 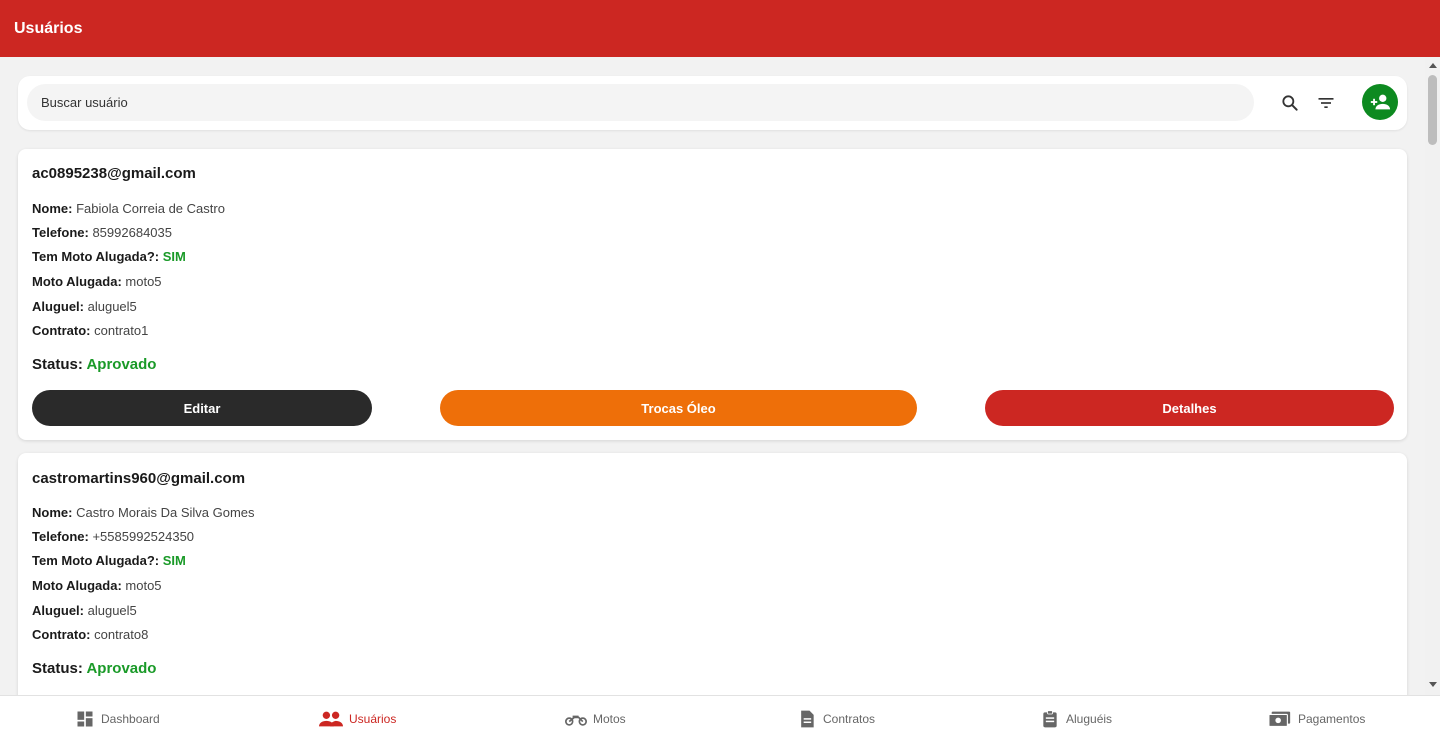 What do you see at coordinates (1089, 718) in the screenshot?
I see `nav-label: Aluguéis` at bounding box center [1089, 718].